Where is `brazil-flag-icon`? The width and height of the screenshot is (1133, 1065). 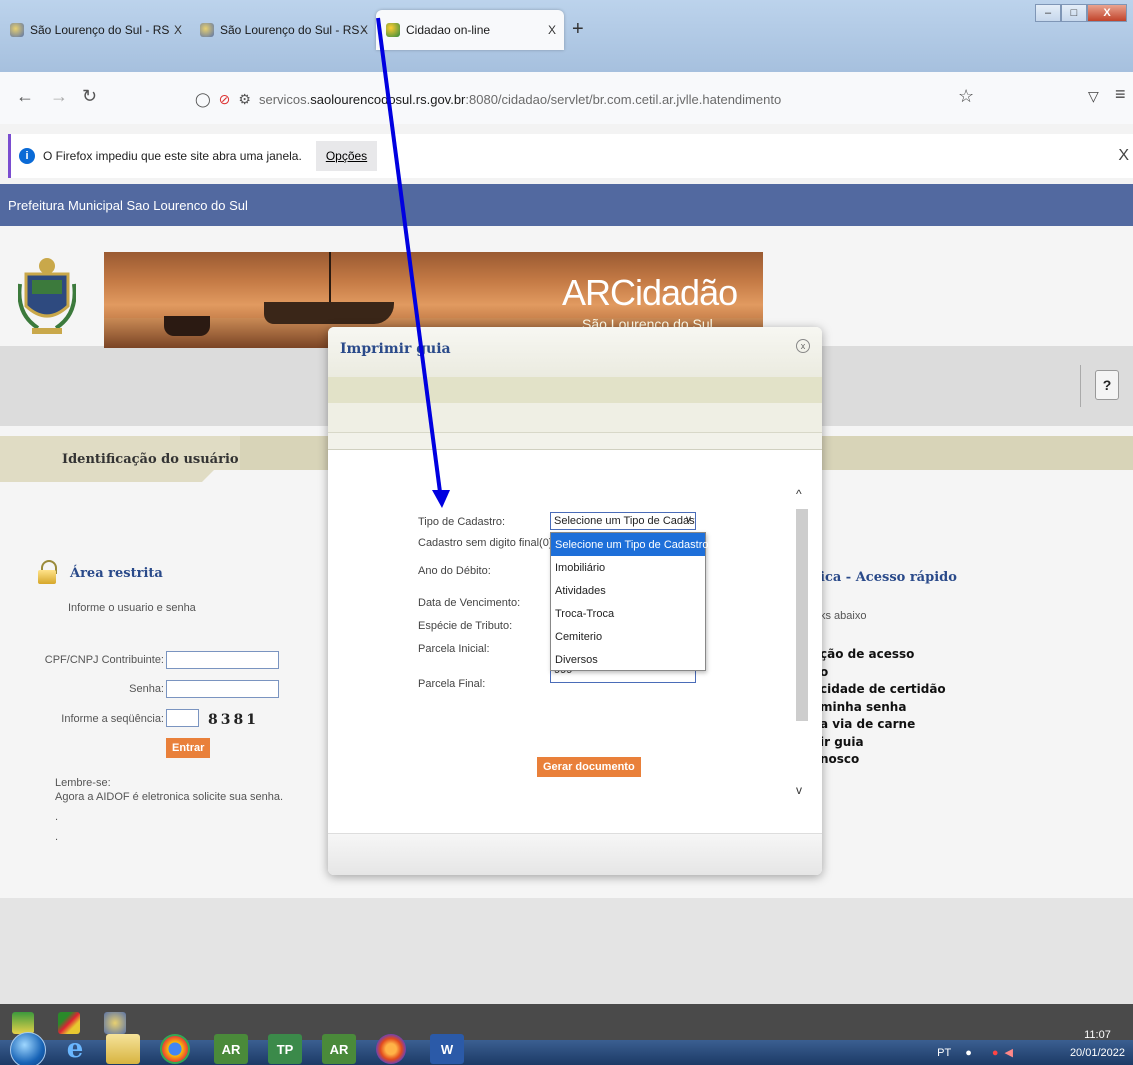
brazil-flag-icon is located at coordinates (23, 1023).